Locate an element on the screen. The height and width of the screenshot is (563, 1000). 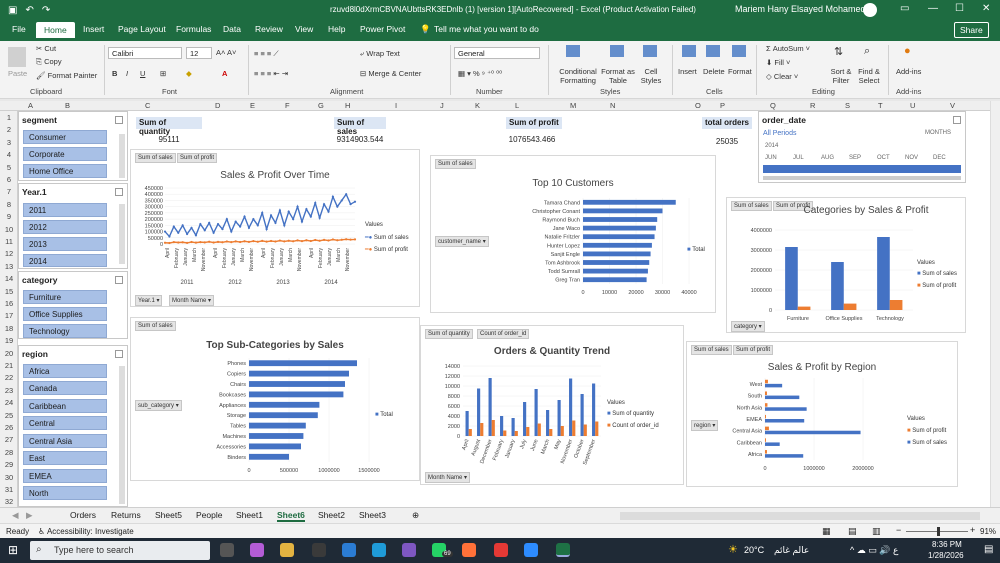
row-header: 18 is located at coordinates (9, 328).